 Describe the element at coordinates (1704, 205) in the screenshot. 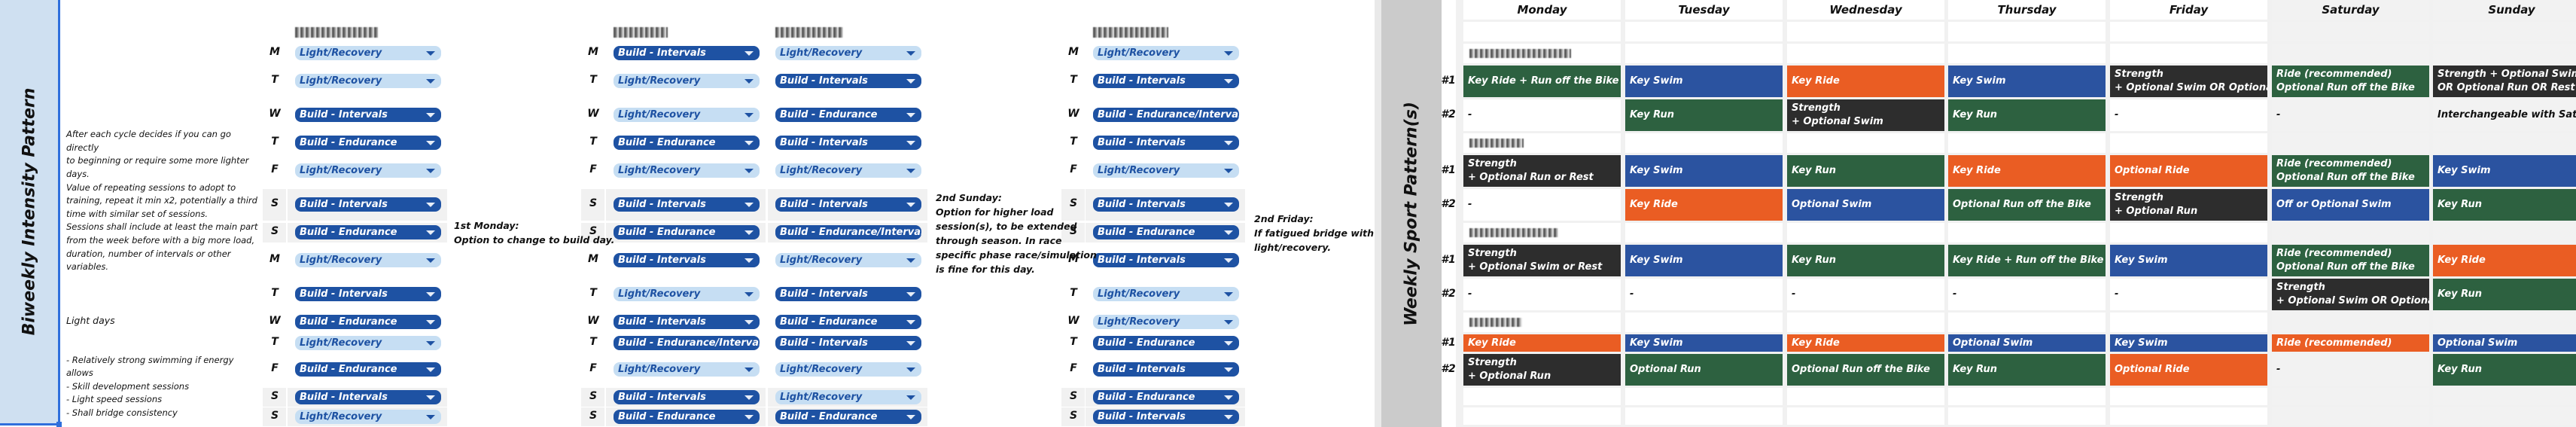

I see `session-cell: Key Ride` at that location.